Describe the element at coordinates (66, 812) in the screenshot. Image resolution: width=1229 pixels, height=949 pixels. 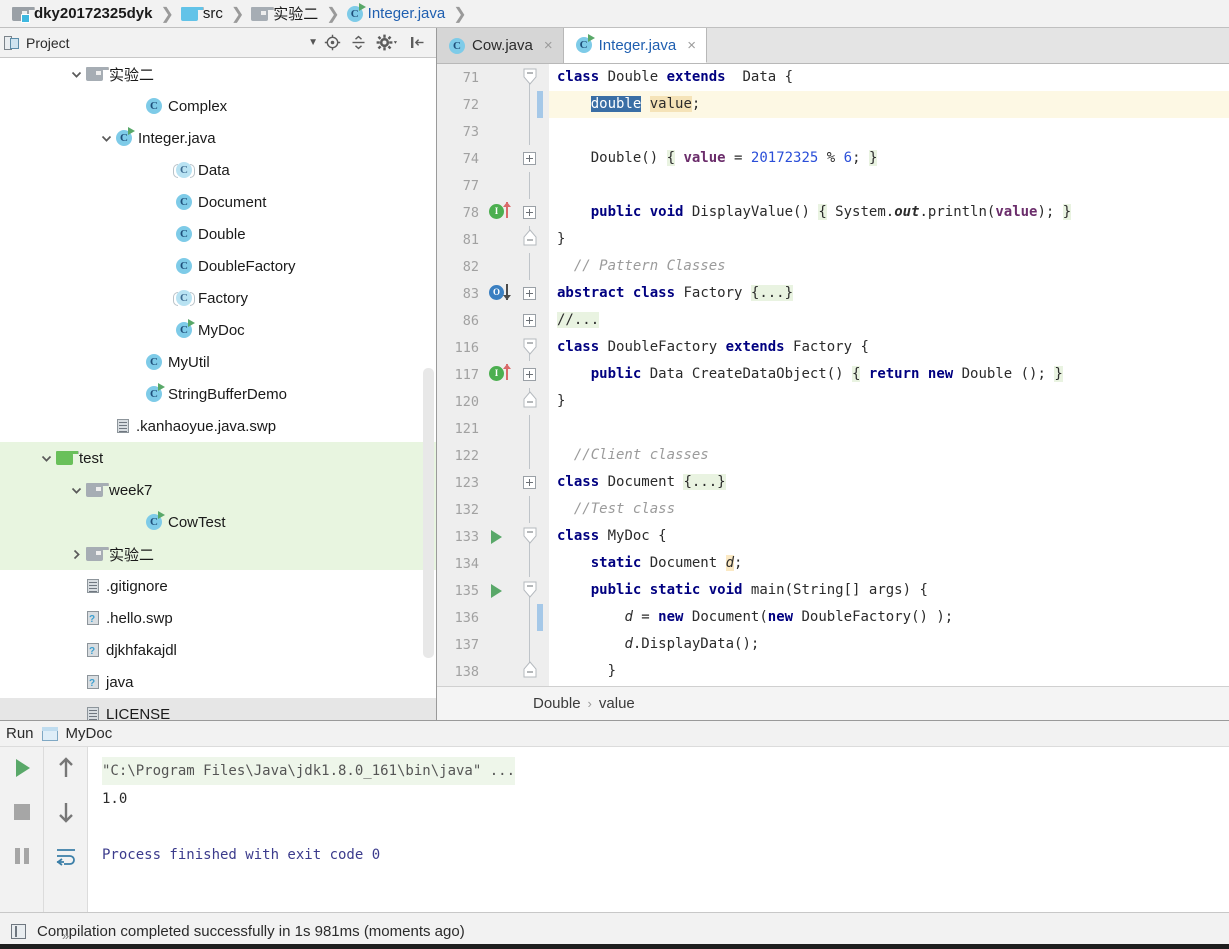
I see `scroll-down-icon` at that location.